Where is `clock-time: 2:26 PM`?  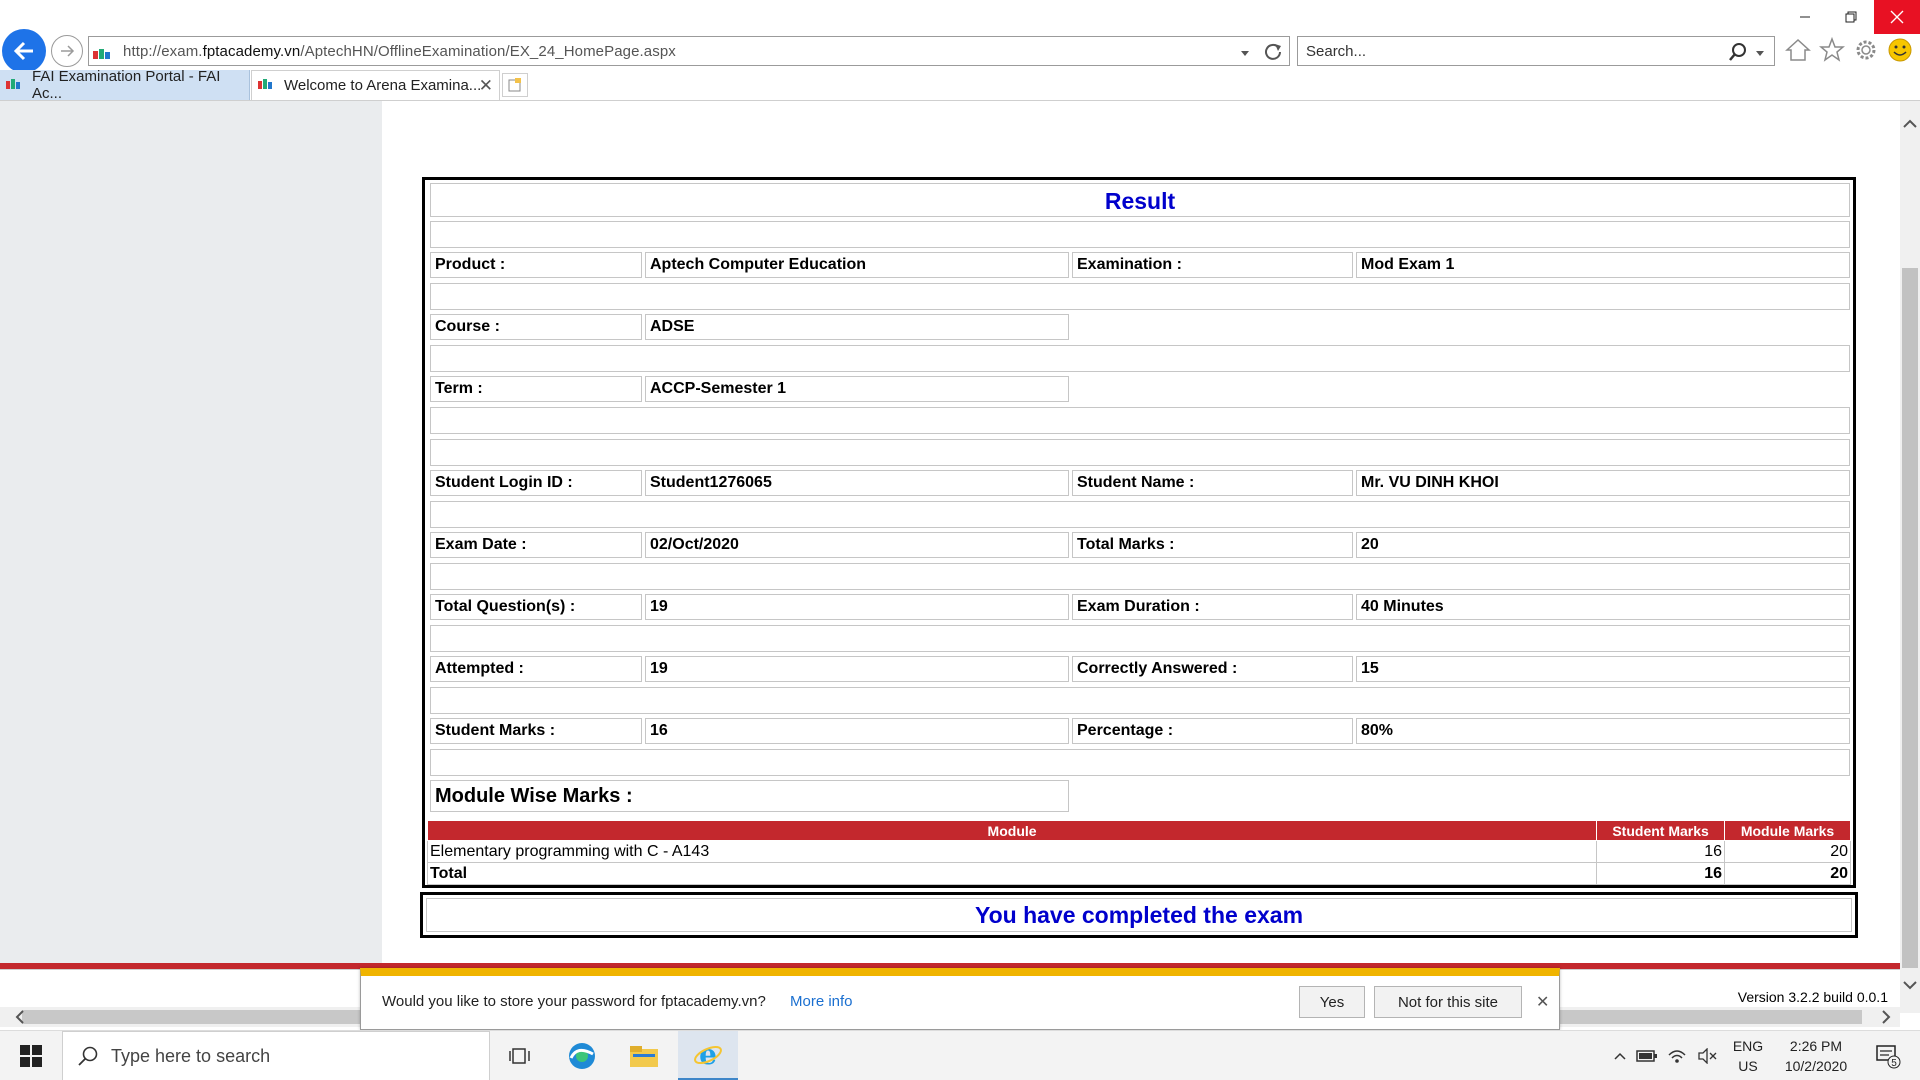
clock-time: 2:26 PM is located at coordinates (1816, 1046).